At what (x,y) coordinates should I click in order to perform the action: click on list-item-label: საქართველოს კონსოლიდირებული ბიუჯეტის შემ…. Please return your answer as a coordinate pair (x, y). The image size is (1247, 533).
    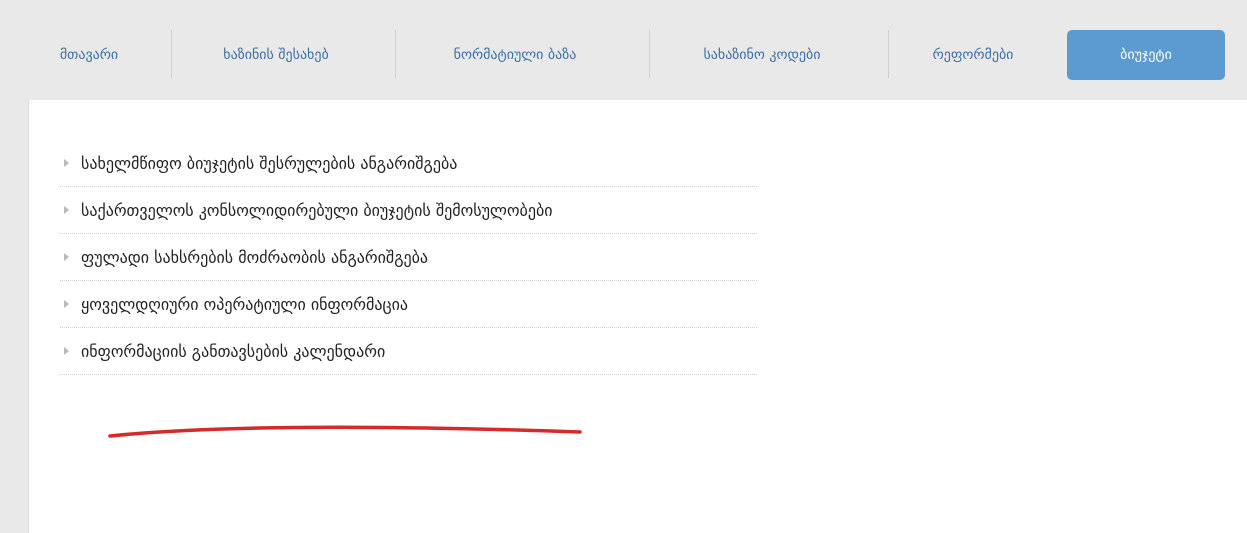
    Looking at the image, I should click on (317, 210).